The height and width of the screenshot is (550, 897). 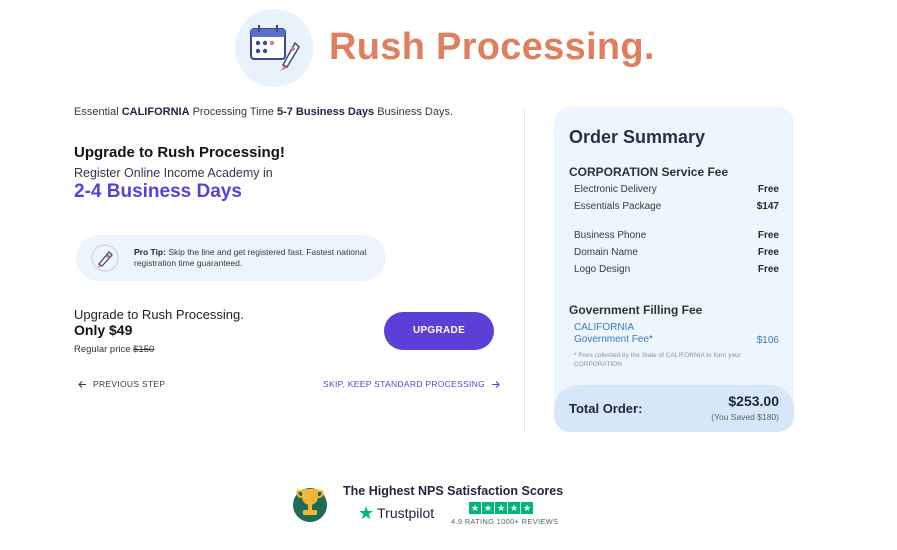 What do you see at coordinates (676, 252) in the screenshot?
I see `summary-row: Domain Name Free` at bounding box center [676, 252].